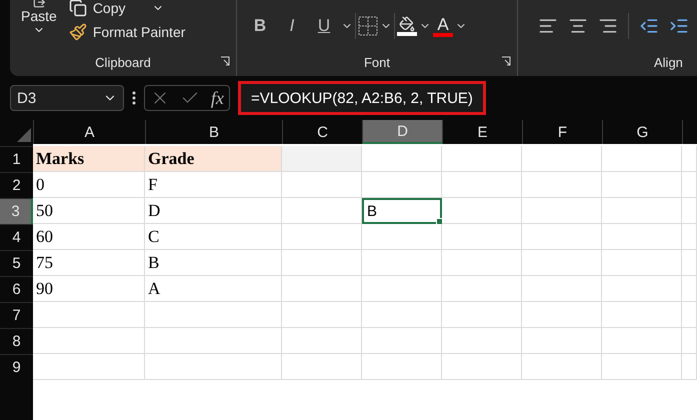  What do you see at coordinates (89, 159) in the screenshot?
I see `table-cell: Marks` at bounding box center [89, 159].